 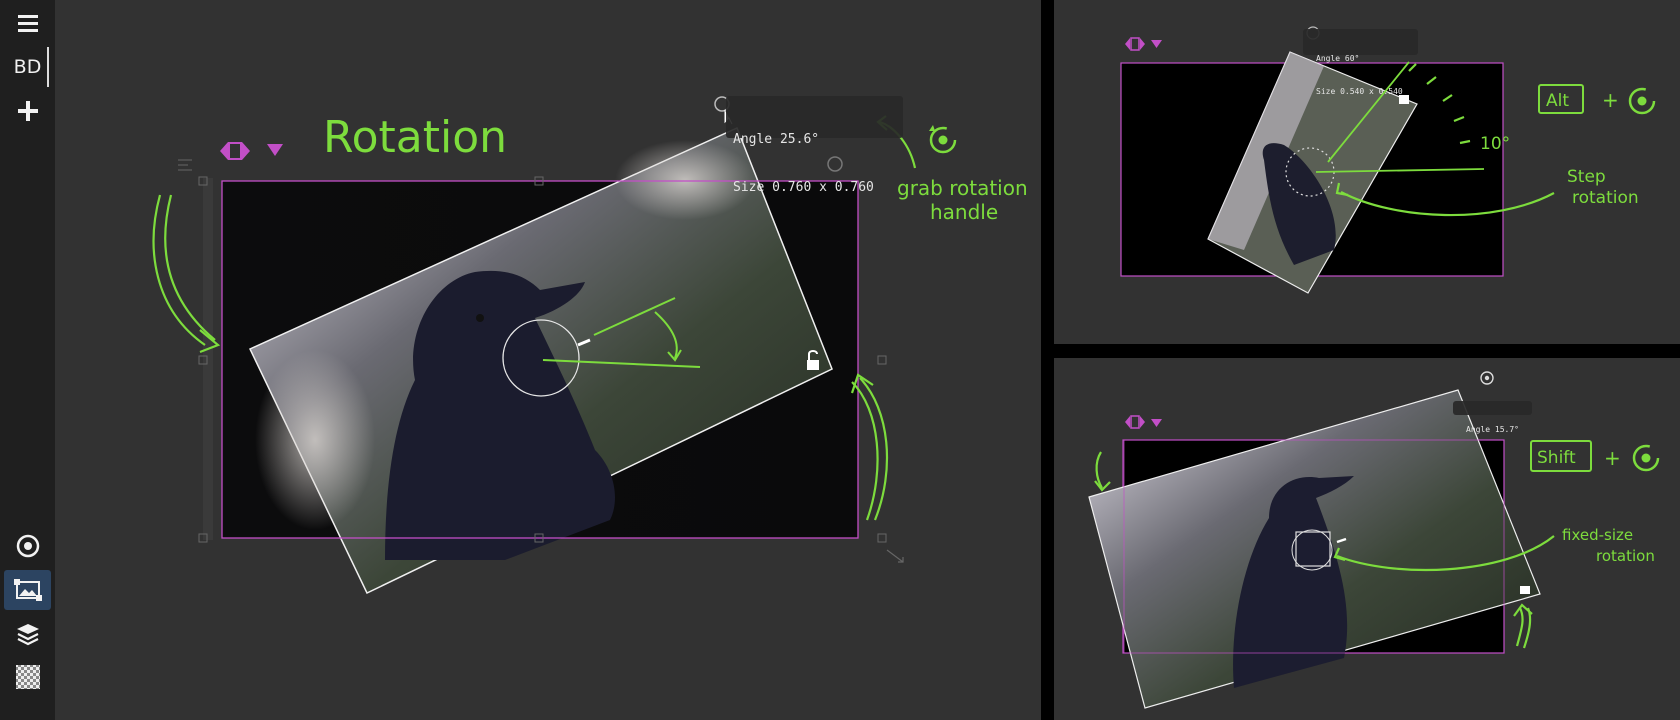 I want to click on tooltip-size: Size 0.760 x 0.760, so click(x=803, y=187).